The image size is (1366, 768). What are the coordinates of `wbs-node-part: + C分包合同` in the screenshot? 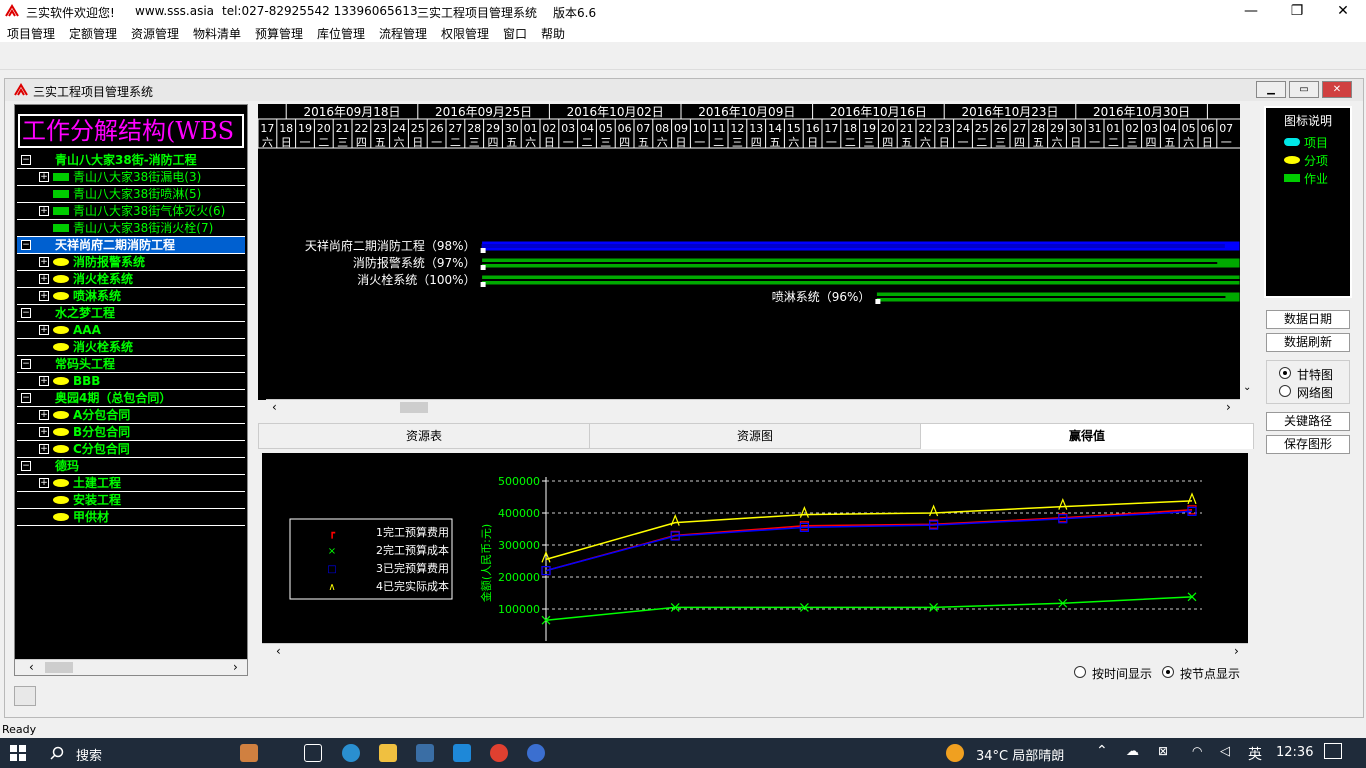 It's located at (131, 449).